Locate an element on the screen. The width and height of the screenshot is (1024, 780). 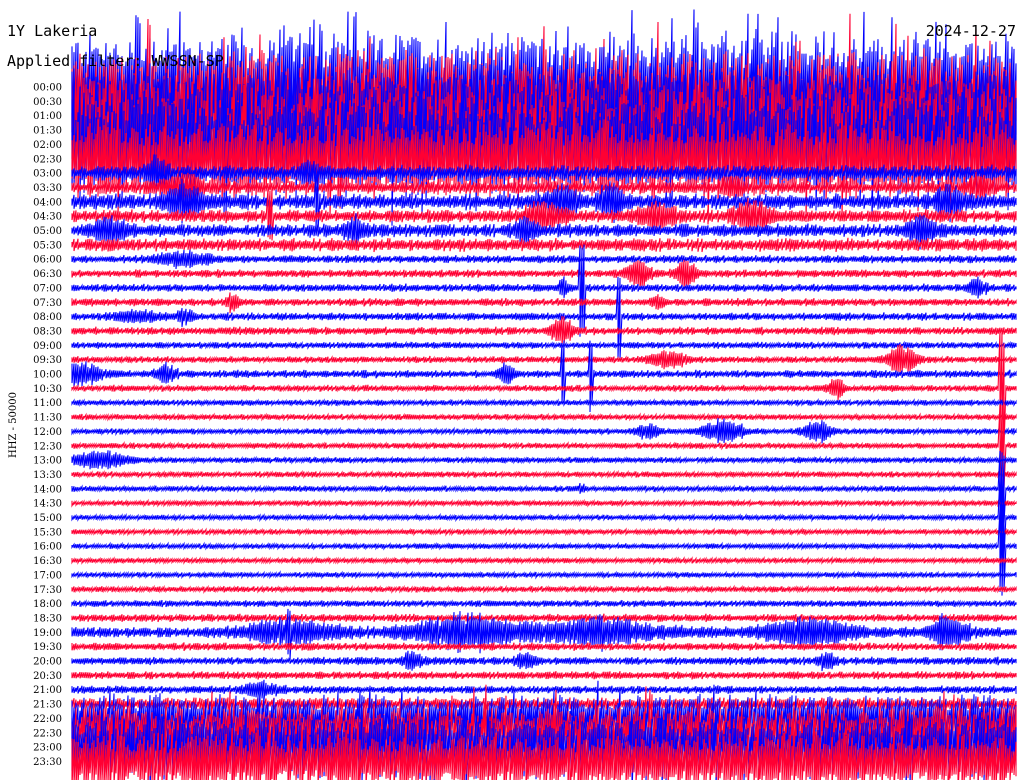
time-row-label: 04:30 is located at coordinates (47, 217).